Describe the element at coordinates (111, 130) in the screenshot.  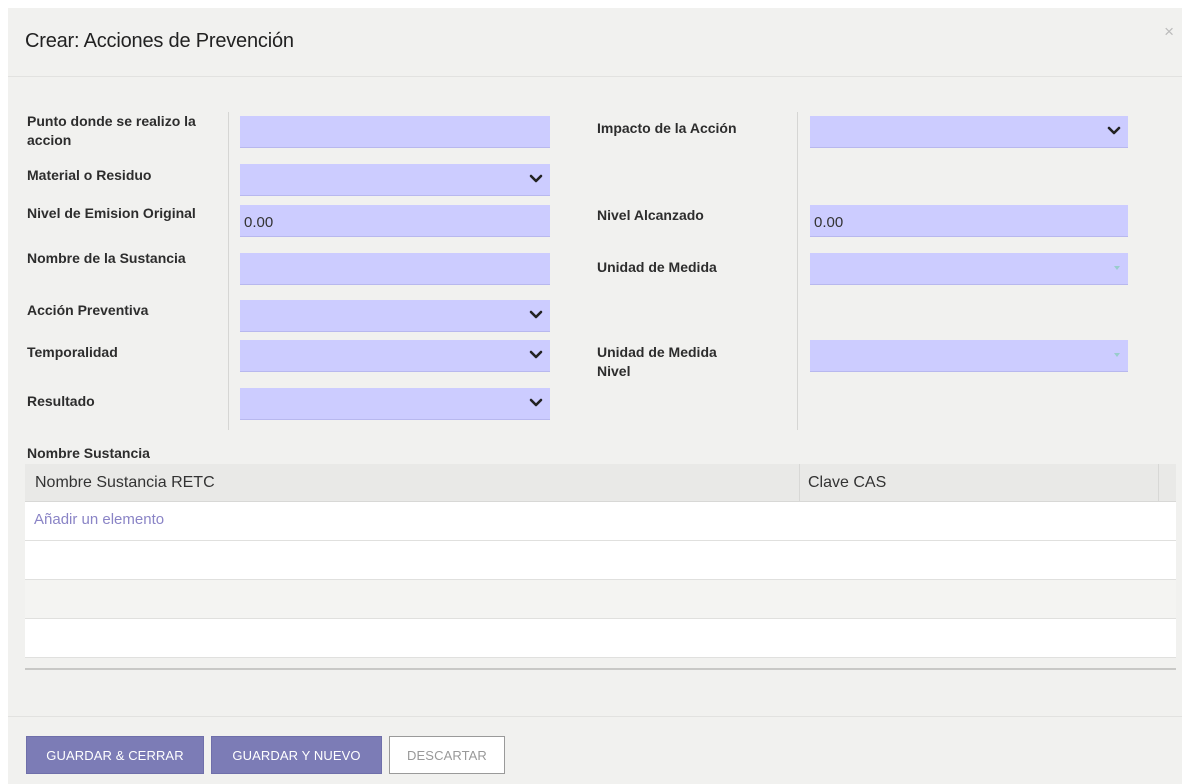
I see `punto-label: Punto donde se realizo la accion` at that location.